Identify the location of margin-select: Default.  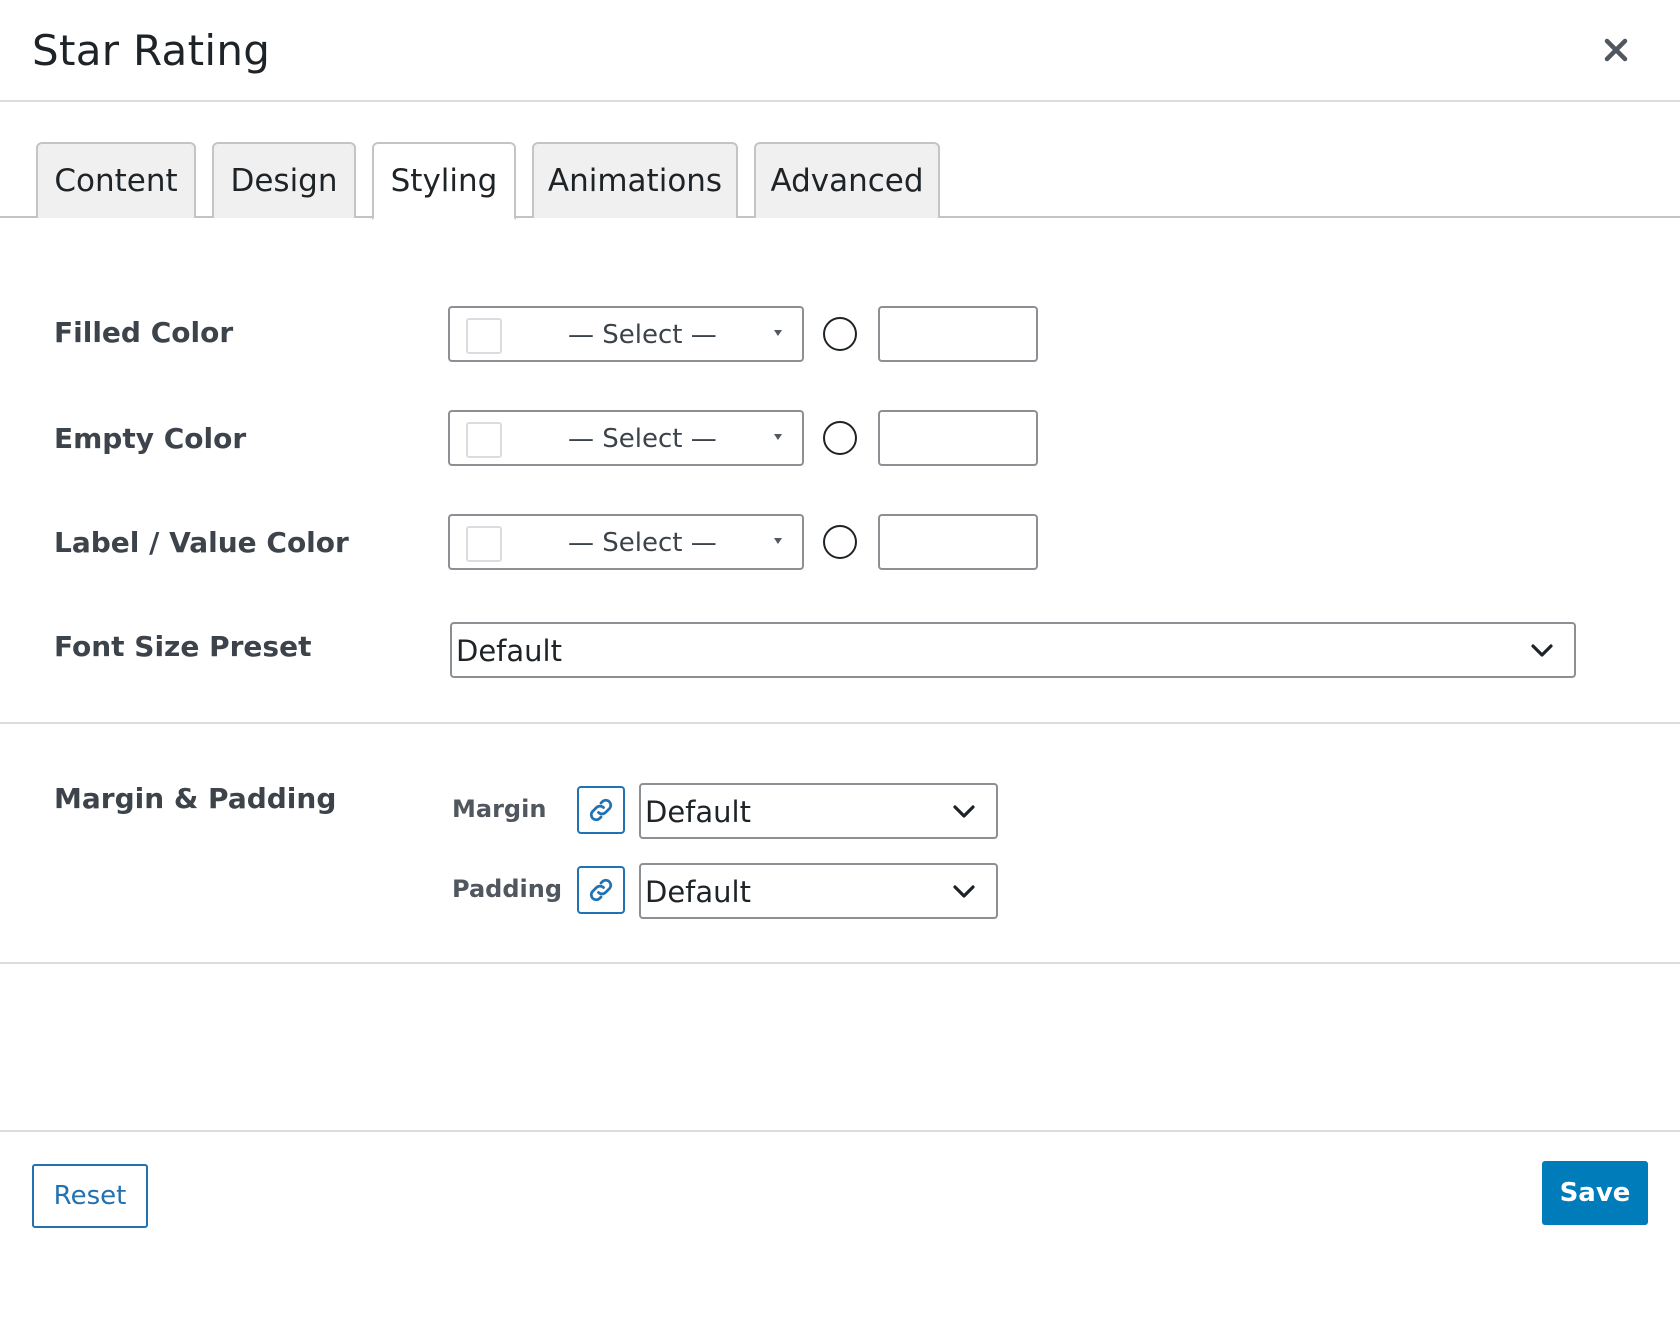
(818, 811).